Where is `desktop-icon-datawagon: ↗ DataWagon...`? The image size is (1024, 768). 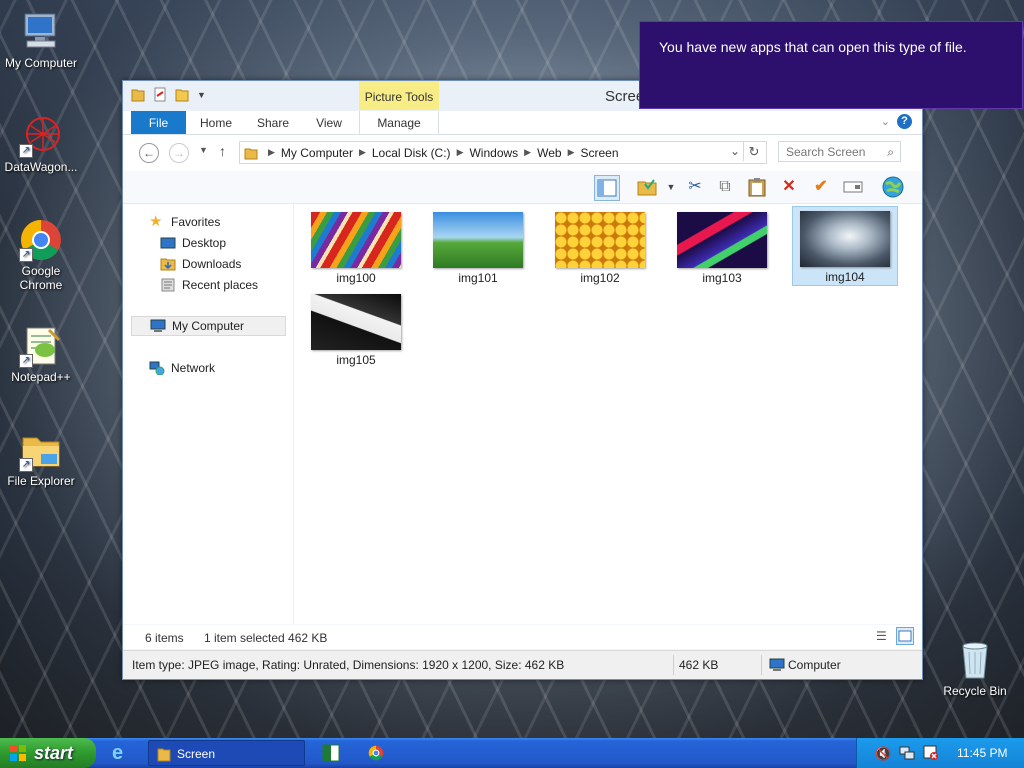 desktop-icon-datawagon: ↗ DataWagon... is located at coordinates (41, 144).